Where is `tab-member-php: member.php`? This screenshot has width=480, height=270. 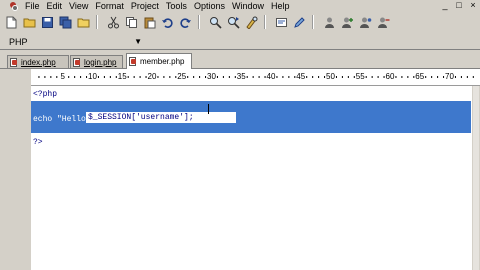 tab-member-php: member.php is located at coordinates (159, 61).